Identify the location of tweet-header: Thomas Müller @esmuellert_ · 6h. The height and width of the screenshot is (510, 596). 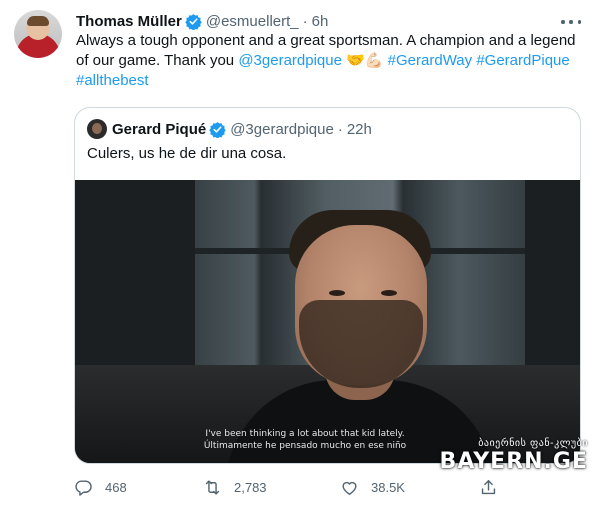
(202, 21).